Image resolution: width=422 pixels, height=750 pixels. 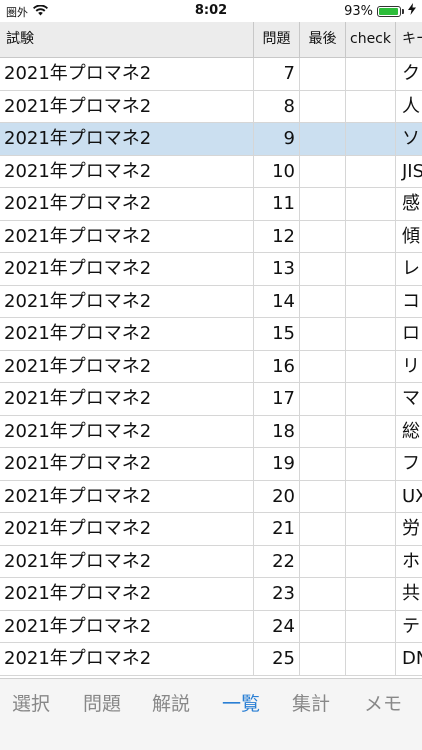 What do you see at coordinates (412, 658) in the screenshot?
I see `cell-keyword: DN` at bounding box center [412, 658].